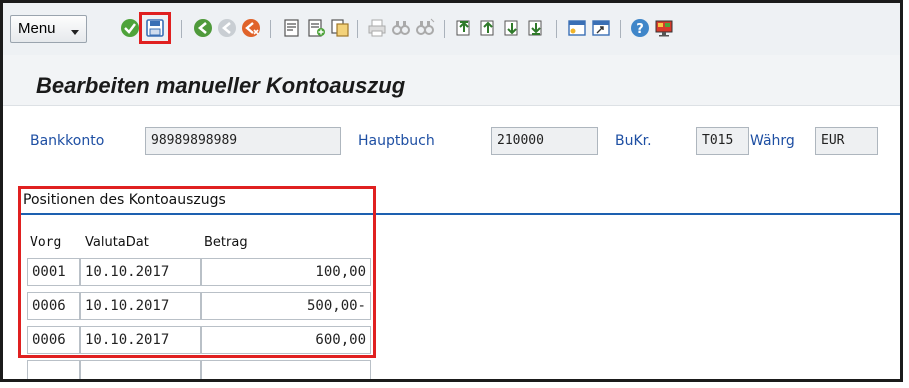 The height and width of the screenshot is (388, 909). Describe the element at coordinates (488, 28) in the screenshot. I see `previous-page-icon` at that location.